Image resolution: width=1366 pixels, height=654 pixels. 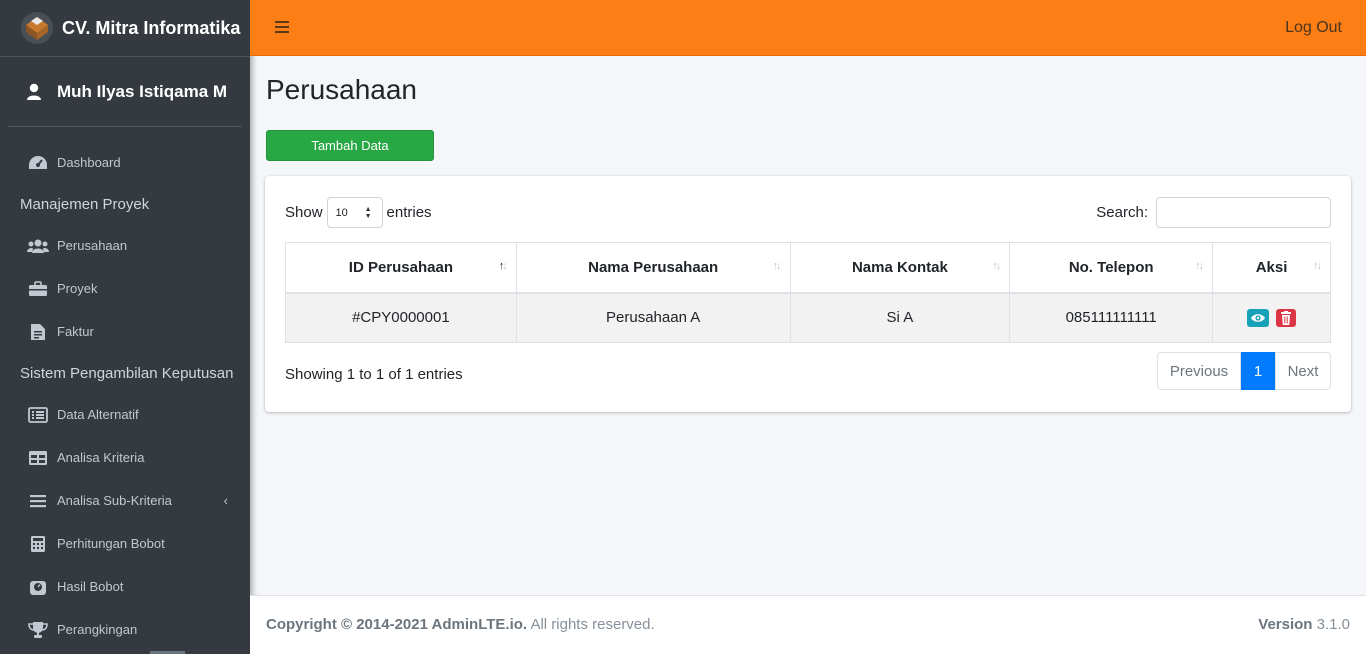 What do you see at coordinates (127, 373) in the screenshot?
I see `nav-header-spk: Sistem Pengambilan Keputusan` at bounding box center [127, 373].